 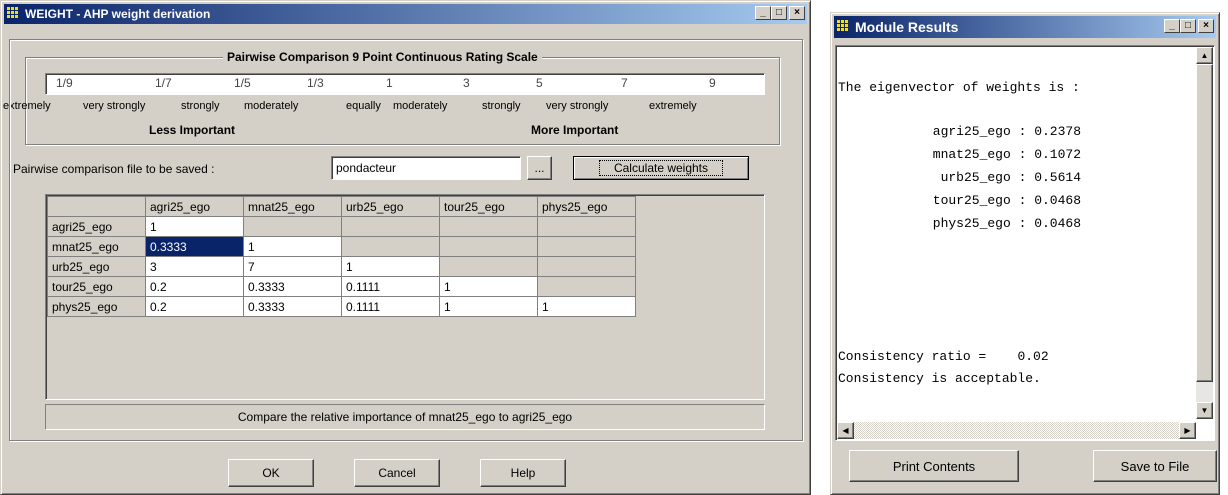 I want to click on consistency-message: Consistency is acceptable., so click(x=939, y=378).